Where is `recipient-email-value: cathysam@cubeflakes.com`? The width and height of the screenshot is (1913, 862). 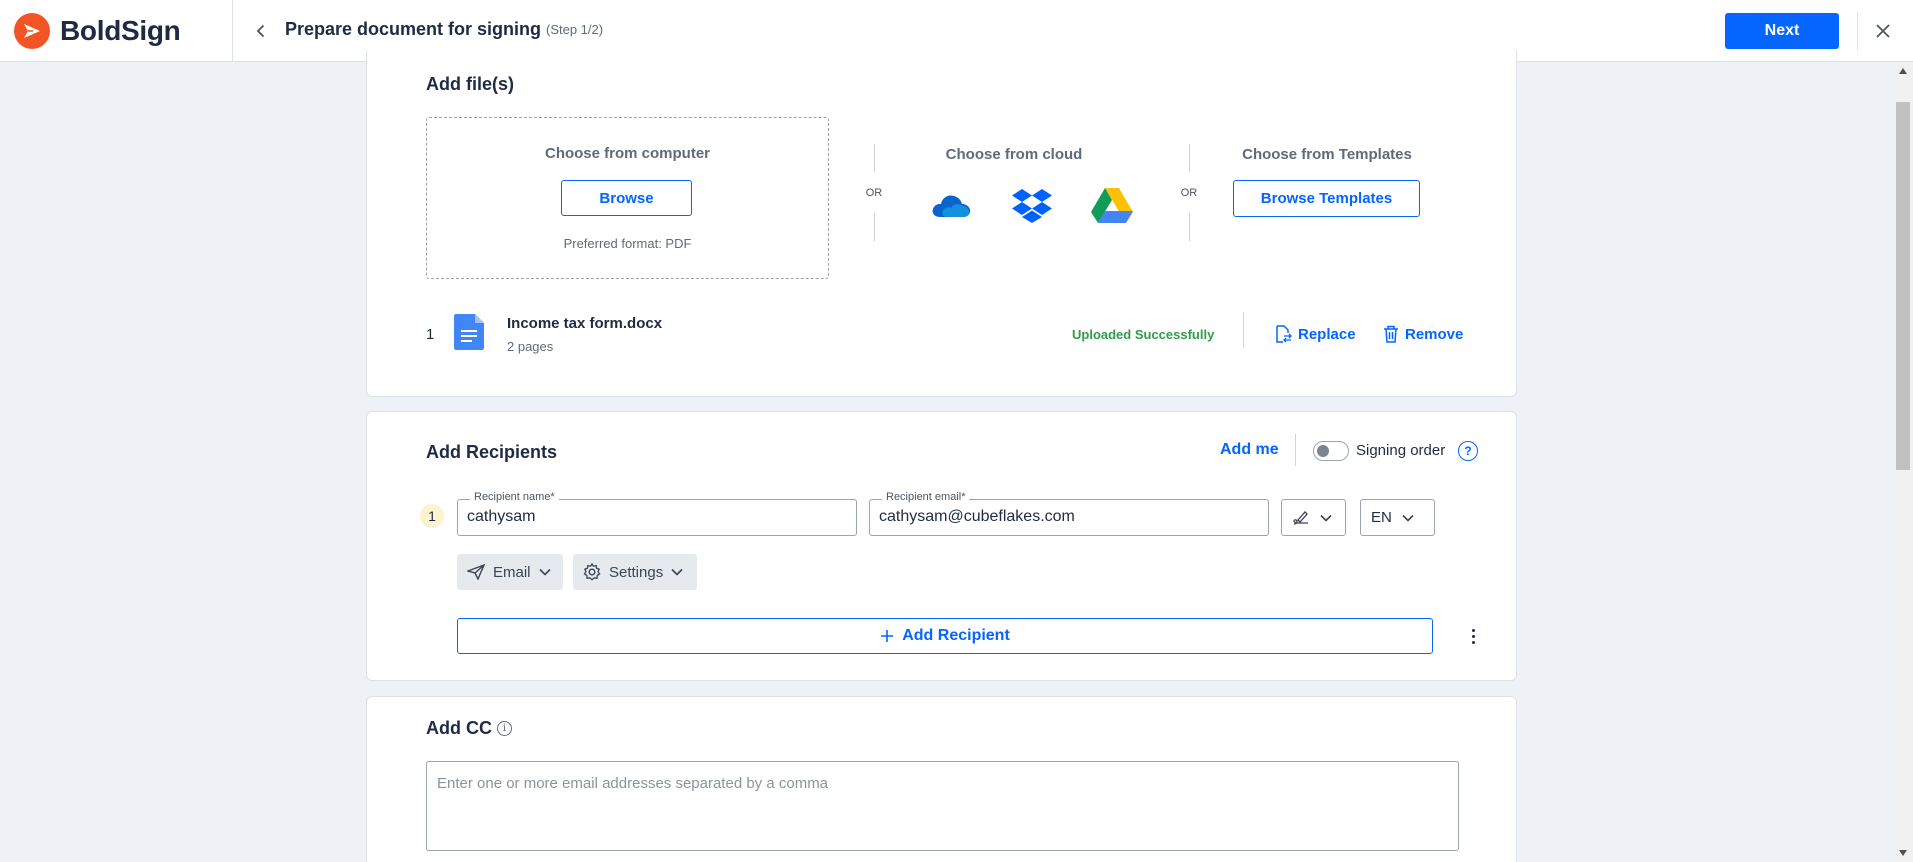
recipient-email-value: cathysam@cubeflakes.com is located at coordinates (977, 516).